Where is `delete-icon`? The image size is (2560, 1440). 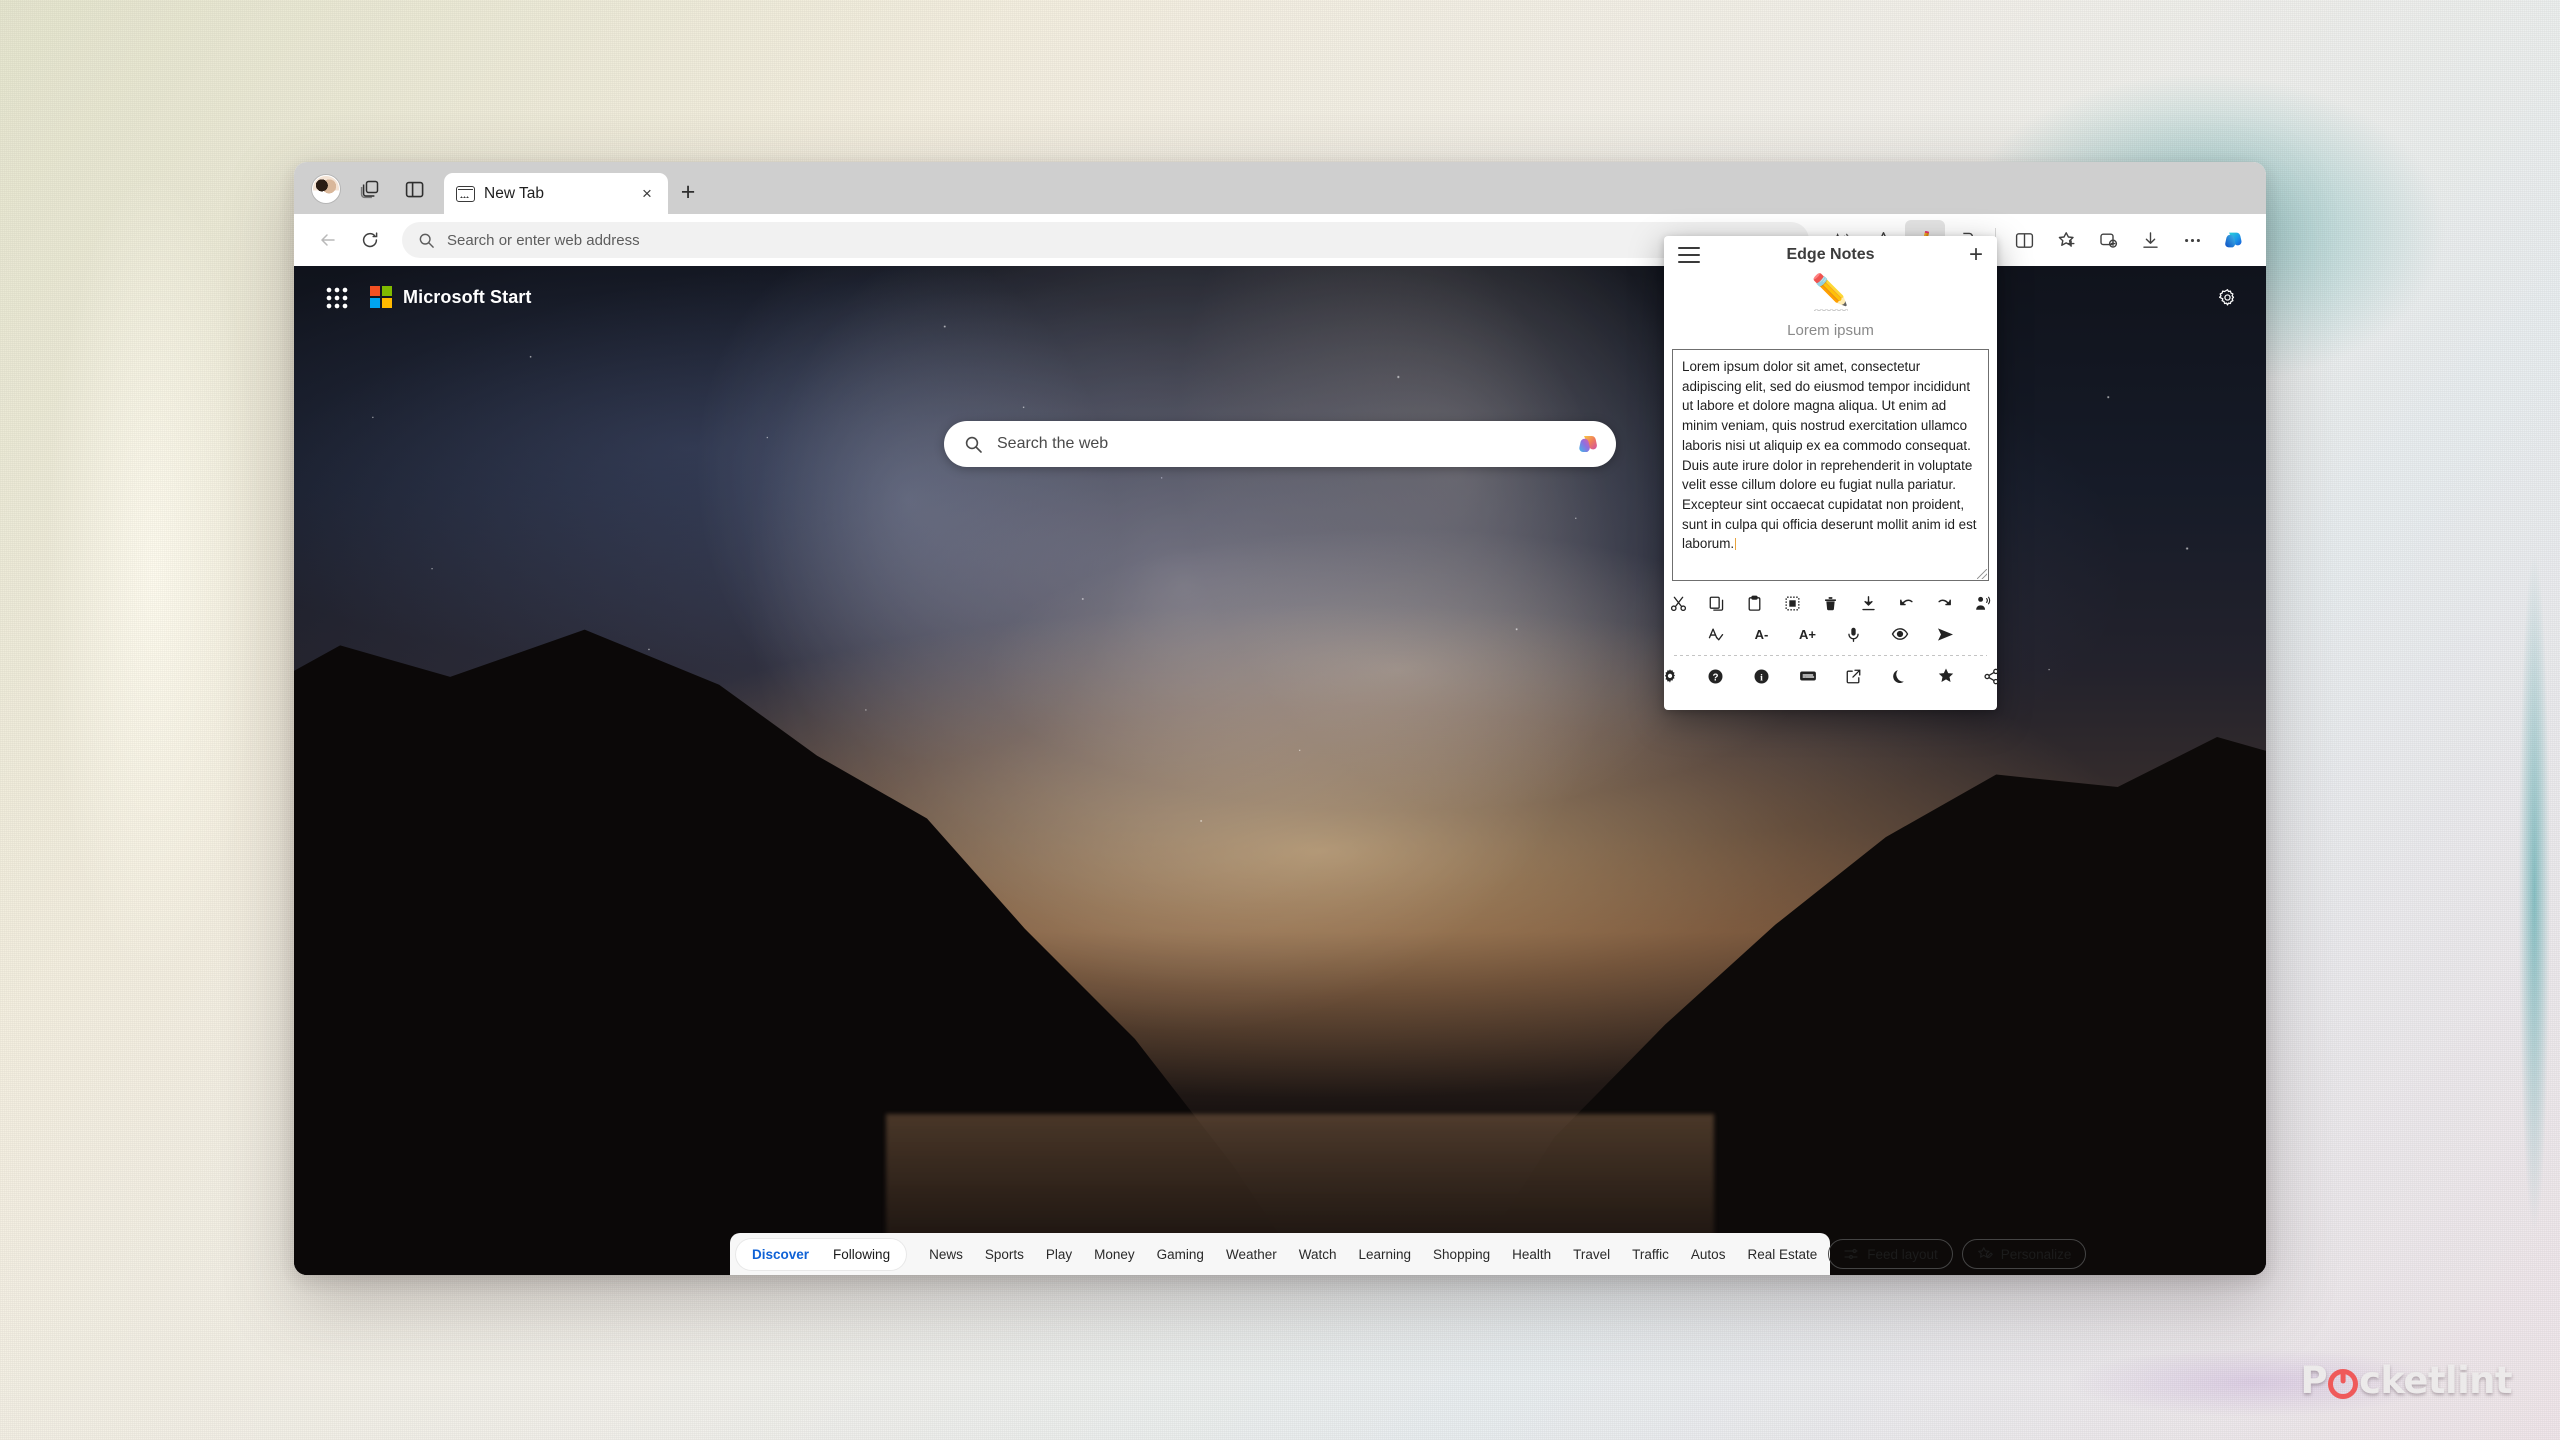
delete-icon is located at coordinates (1831, 603).